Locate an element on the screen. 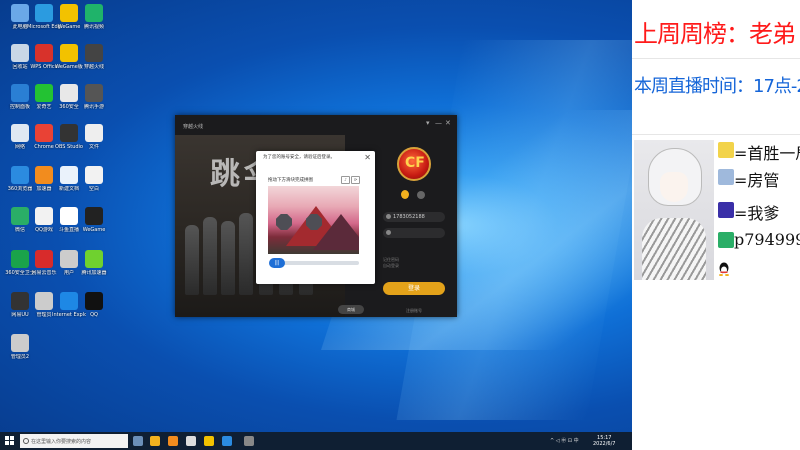  wechat-id: p794999 is located at coordinates (767, 239).